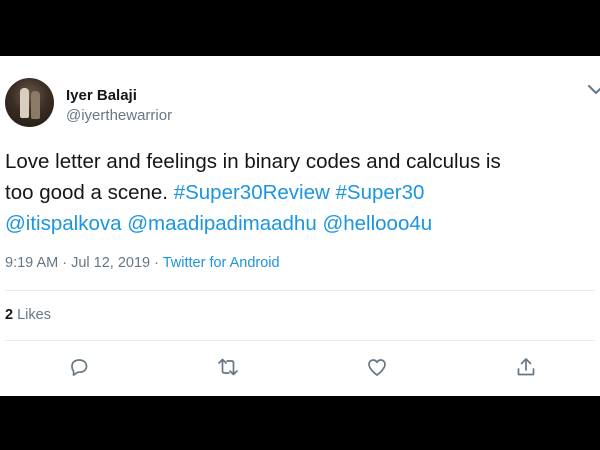 The width and height of the screenshot is (600, 450). What do you see at coordinates (377, 223) in the screenshot?
I see `mention-link: @hellooo4u` at bounding box center [377, 223].